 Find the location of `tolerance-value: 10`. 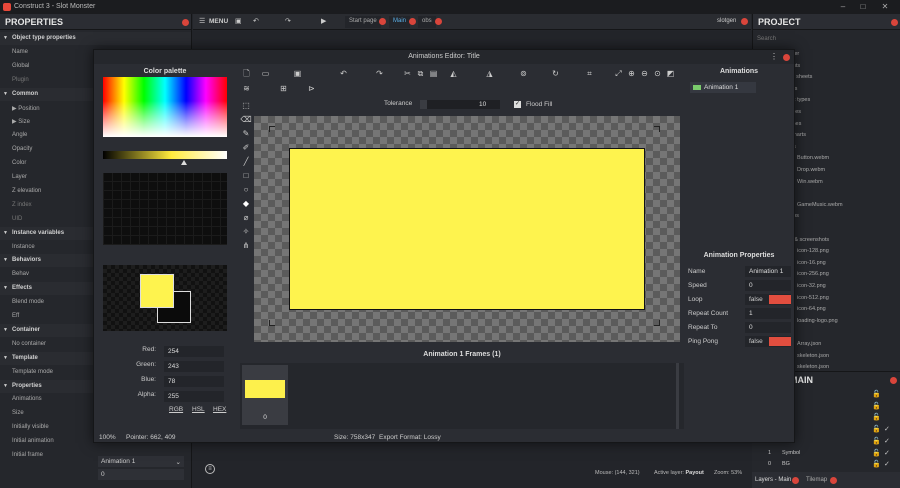

tolerance-value: 10 is located at coordinates (482, 104).